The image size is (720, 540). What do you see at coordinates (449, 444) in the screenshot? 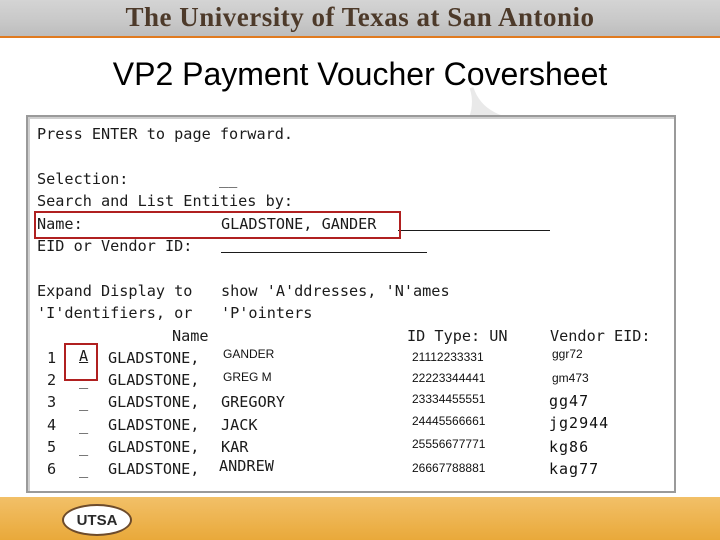
I see `row-id: 25556677771` at bounding box center [449, 444].